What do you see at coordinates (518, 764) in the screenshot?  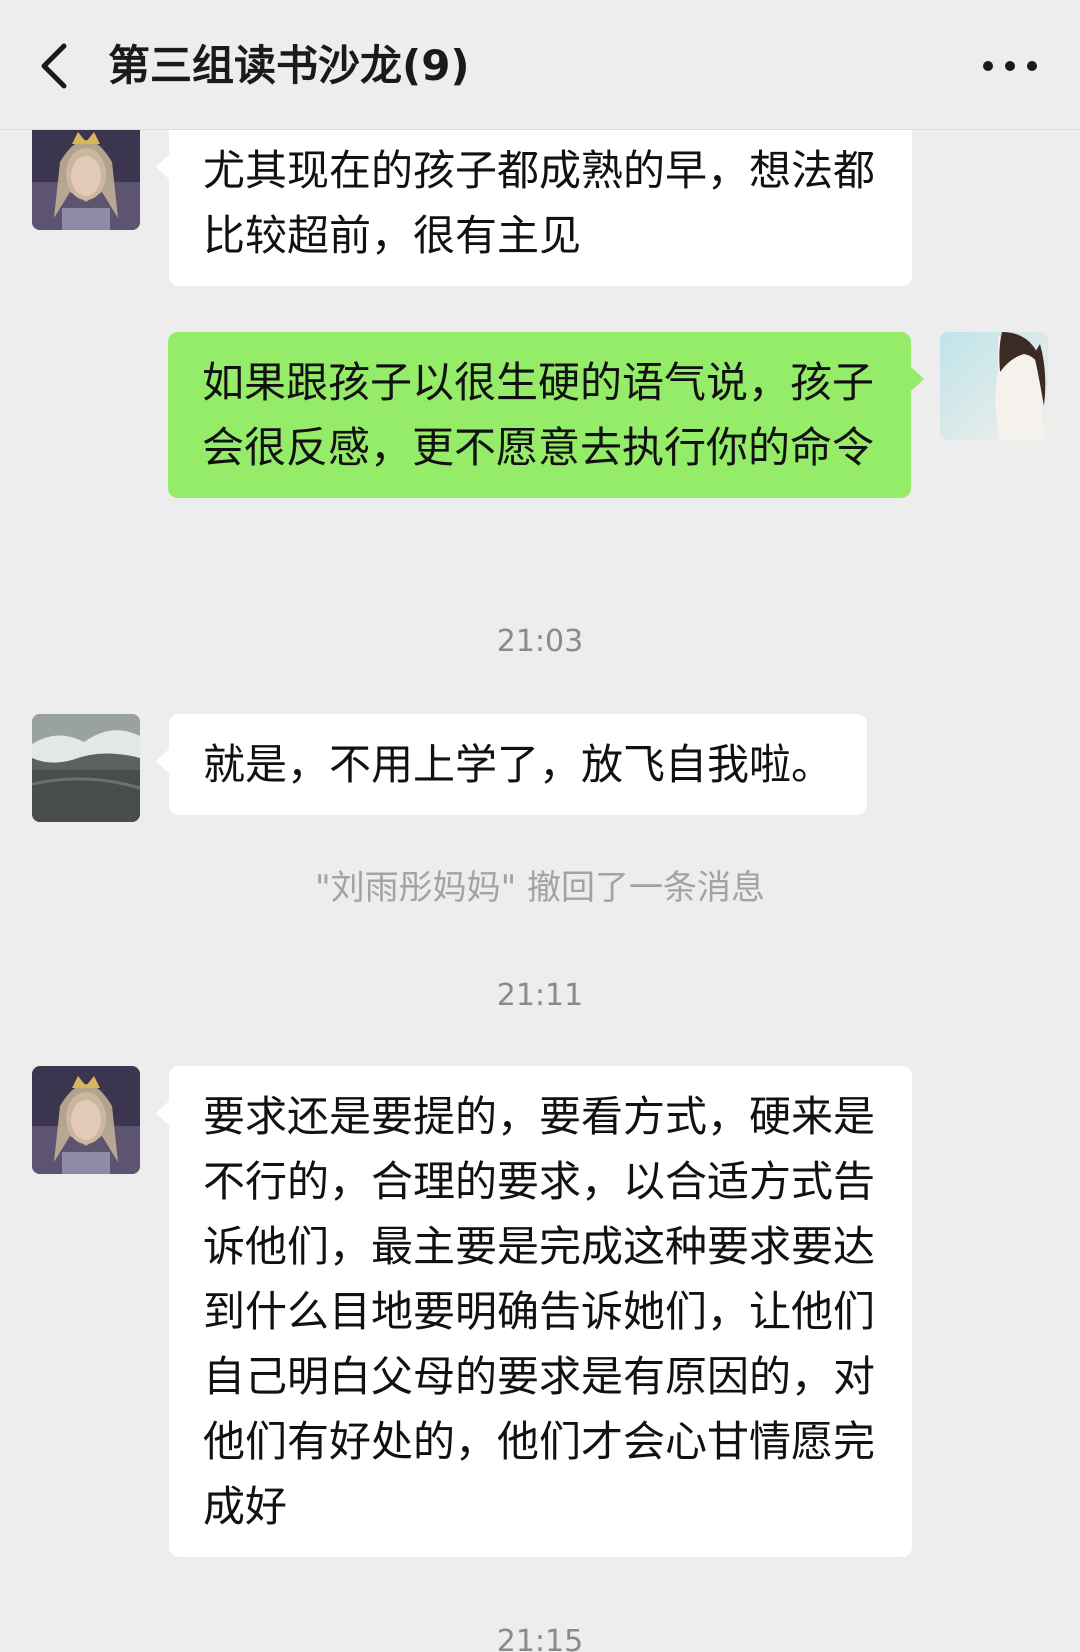 I see `message-text: 就是，不用上学了，放飞自我啦。` at bounding box center [518, 764].